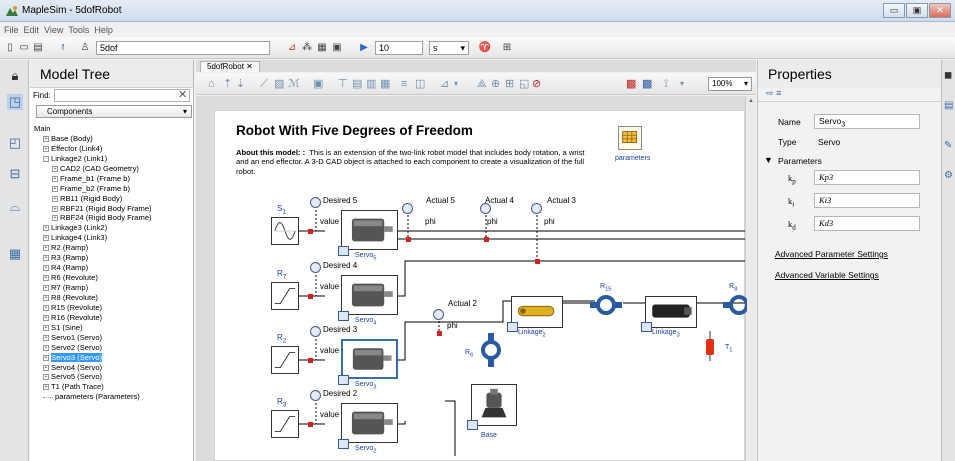  I want to click on menu-file: File, so click(11, 30).